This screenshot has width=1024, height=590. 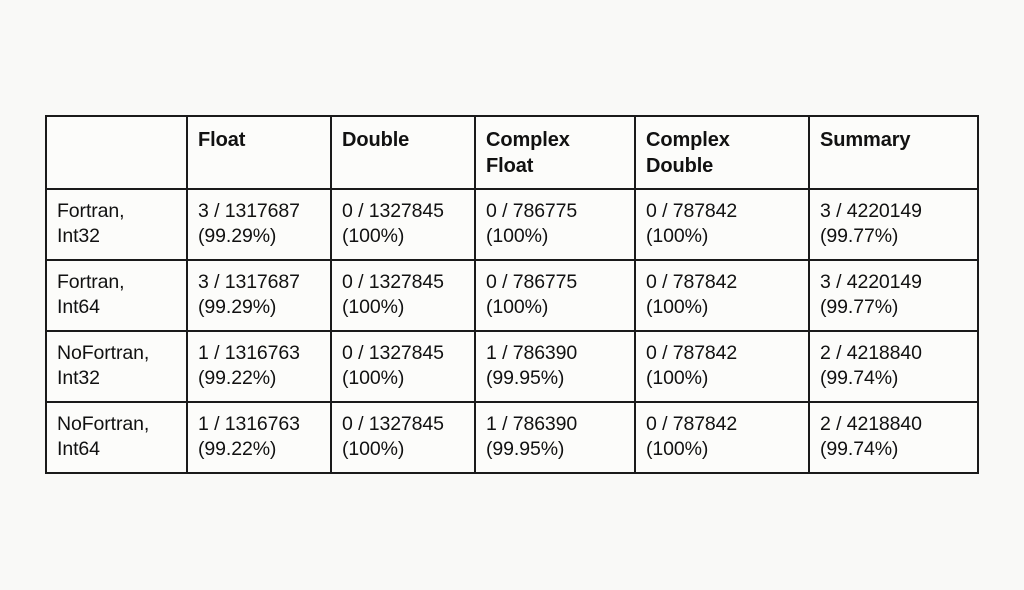 What do you see at coordinates (722, 152) in the screenshot?
I see `column-header-complex-double: Complex Double` at bounding box center [722, 152].